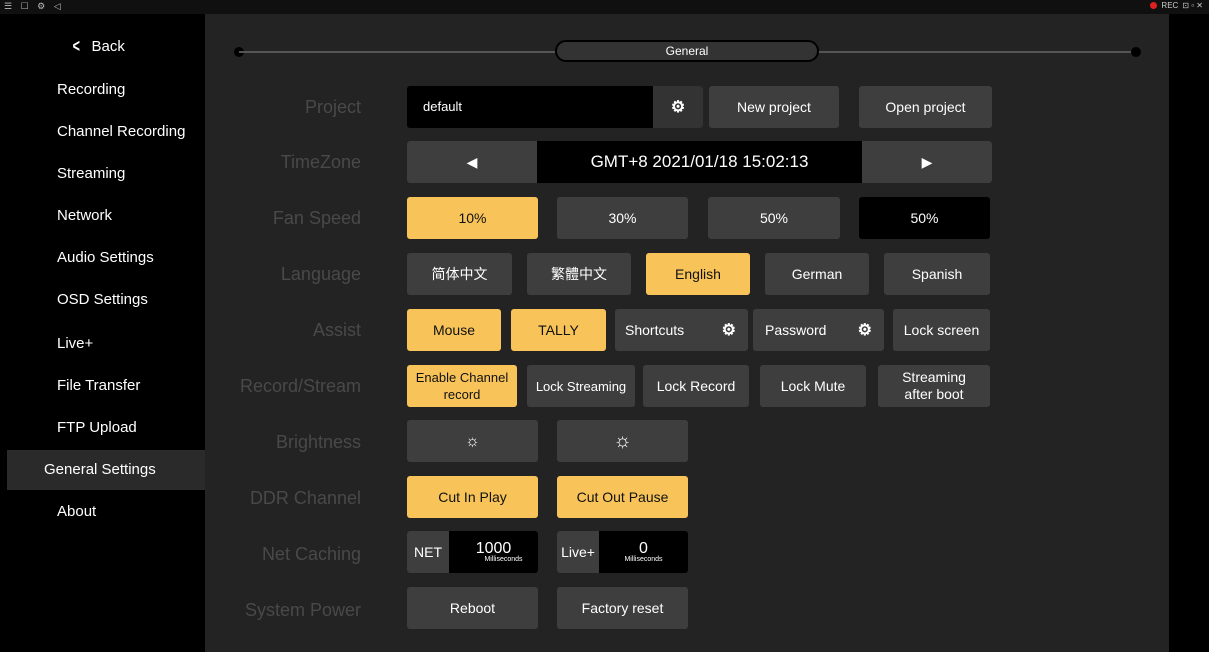 Image resolution: width=1209 pixels, height=652 pixels. I want to click on project-value: default, so click(443, 106).